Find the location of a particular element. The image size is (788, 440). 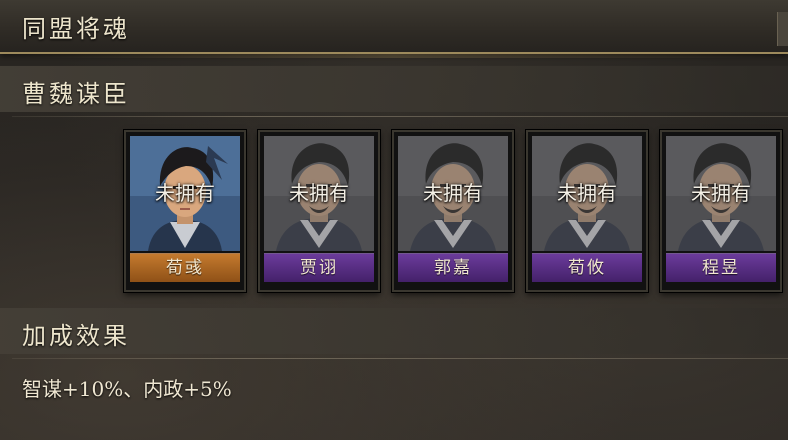

general-name: 郭嘉 is located at coordinates (453, 267).